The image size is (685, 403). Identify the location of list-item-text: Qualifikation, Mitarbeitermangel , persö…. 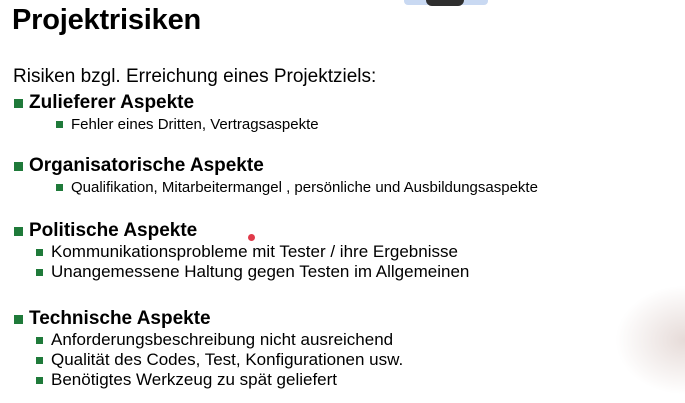
(304, 187).